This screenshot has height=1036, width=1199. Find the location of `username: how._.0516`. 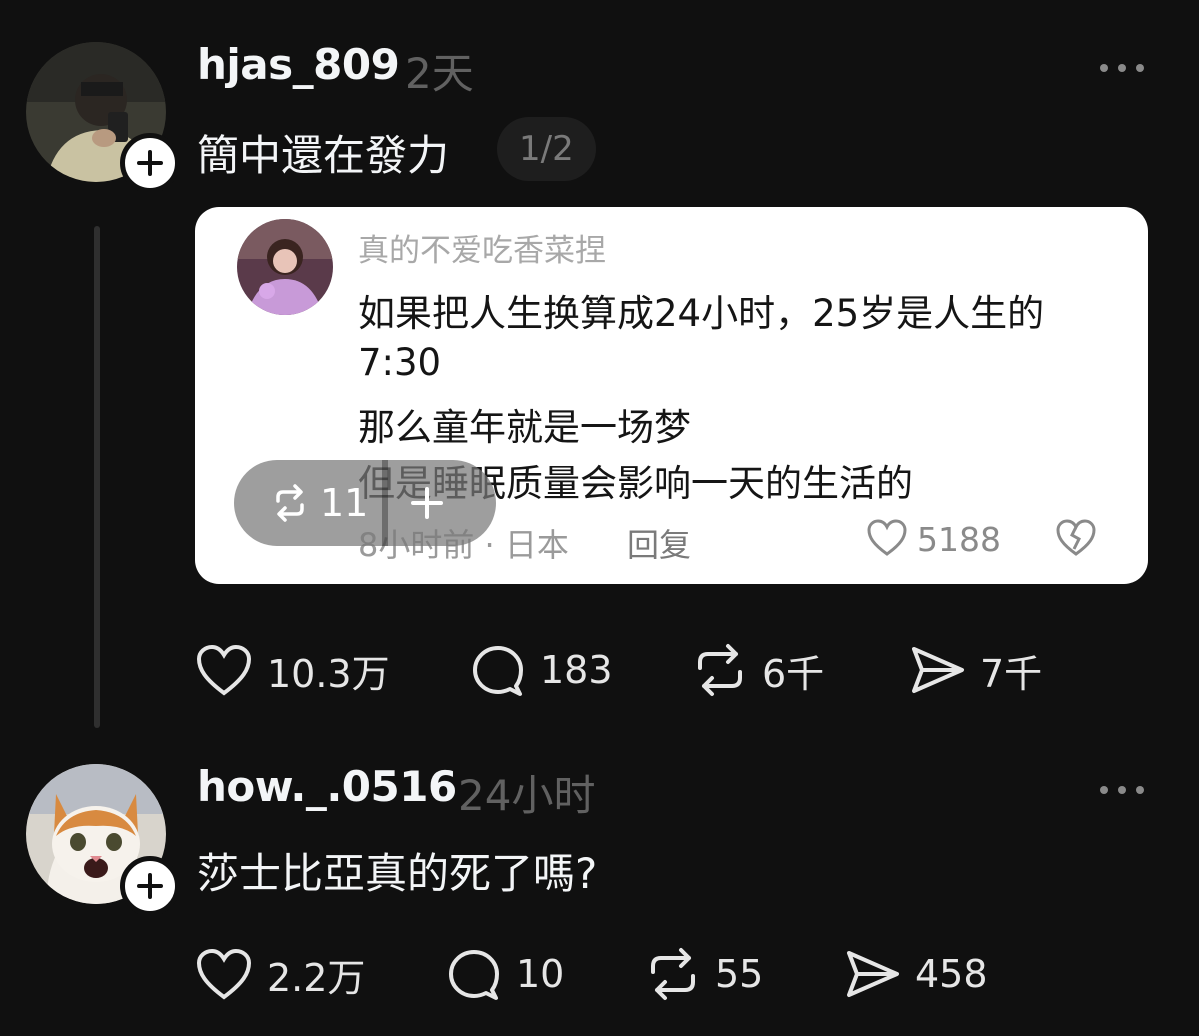

username: how._.0516 is located at coordinates (327, 786).